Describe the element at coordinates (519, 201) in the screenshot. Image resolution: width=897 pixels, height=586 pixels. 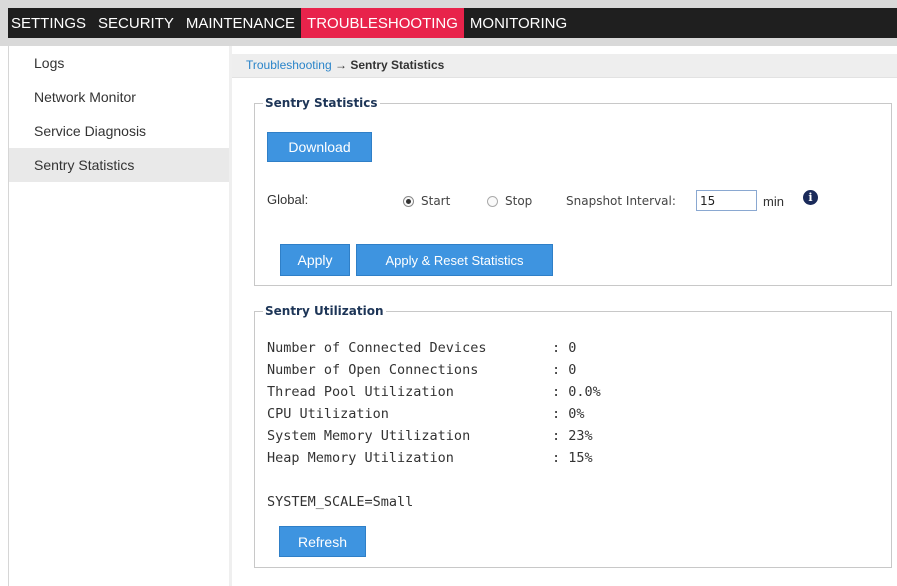
I see `stop-radio-label: Stop` at that location.